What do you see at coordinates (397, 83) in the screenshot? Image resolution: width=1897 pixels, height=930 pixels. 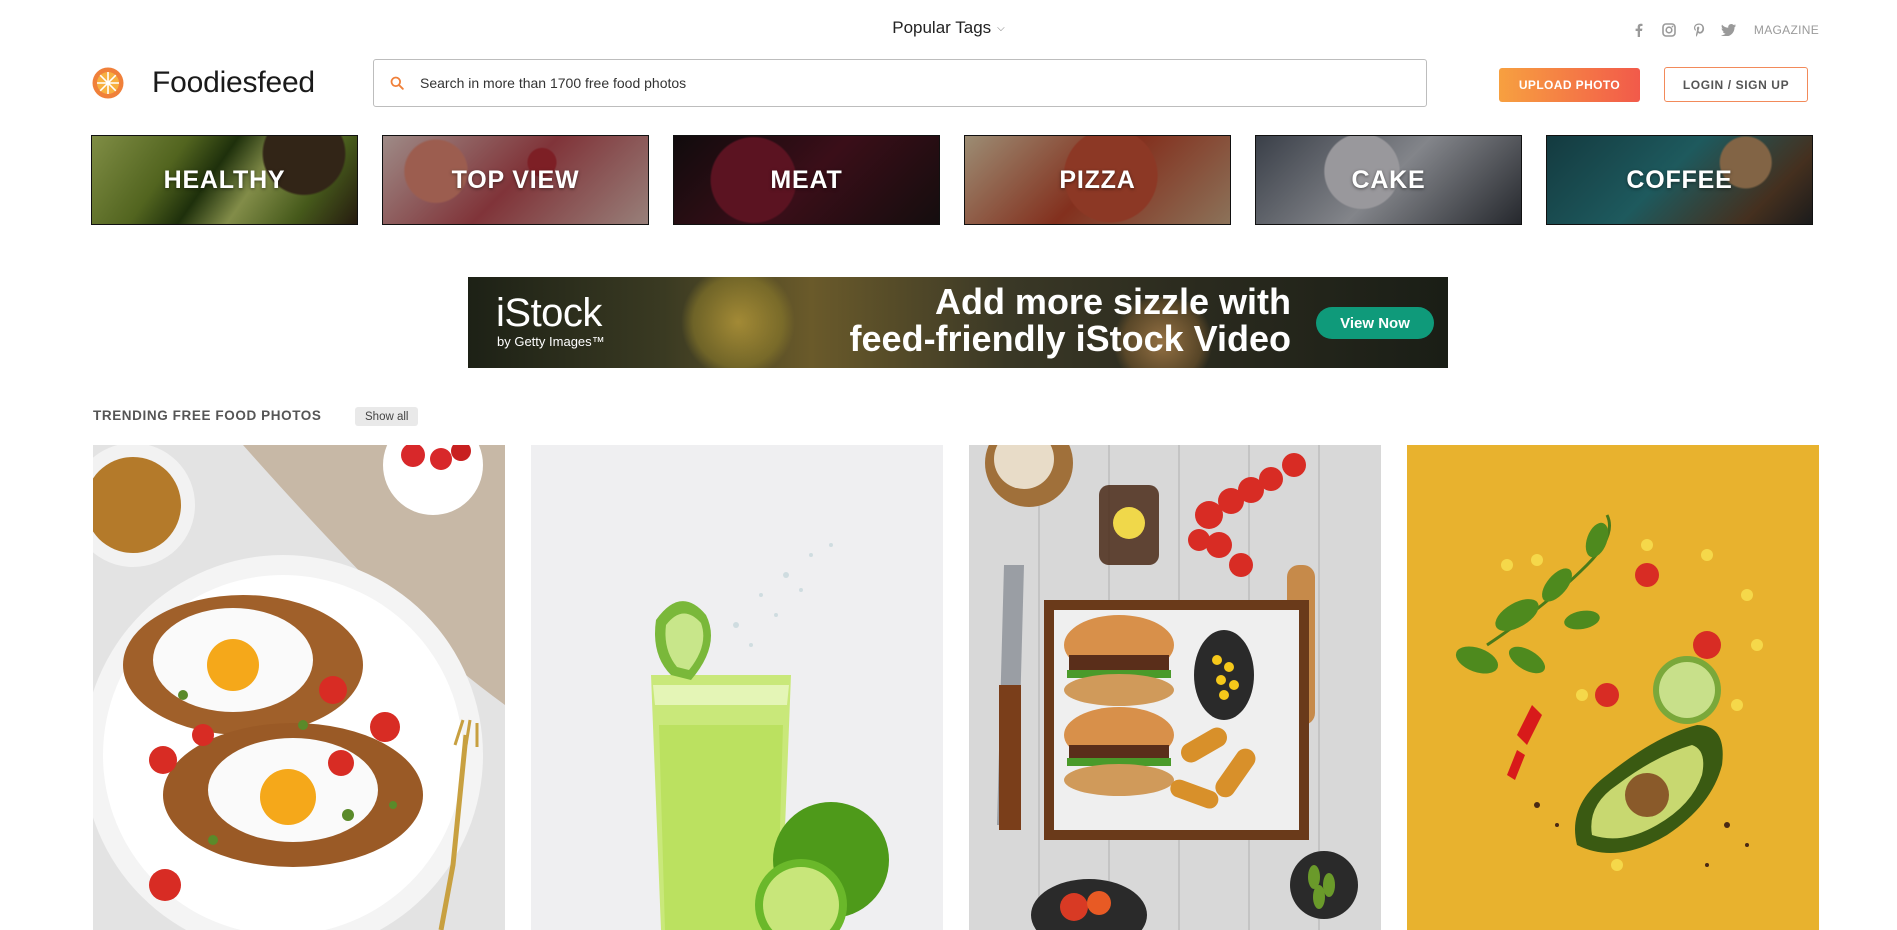 I see `search-icon` at bounding box center [397, 83].